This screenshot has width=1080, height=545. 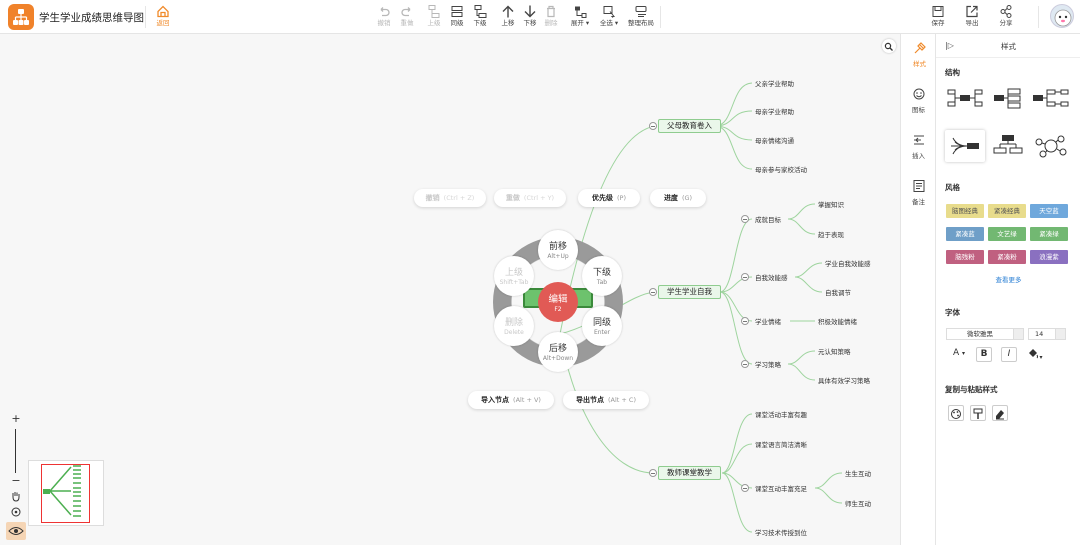 I want to click on user-avatar, so click(x=1062, y=16).